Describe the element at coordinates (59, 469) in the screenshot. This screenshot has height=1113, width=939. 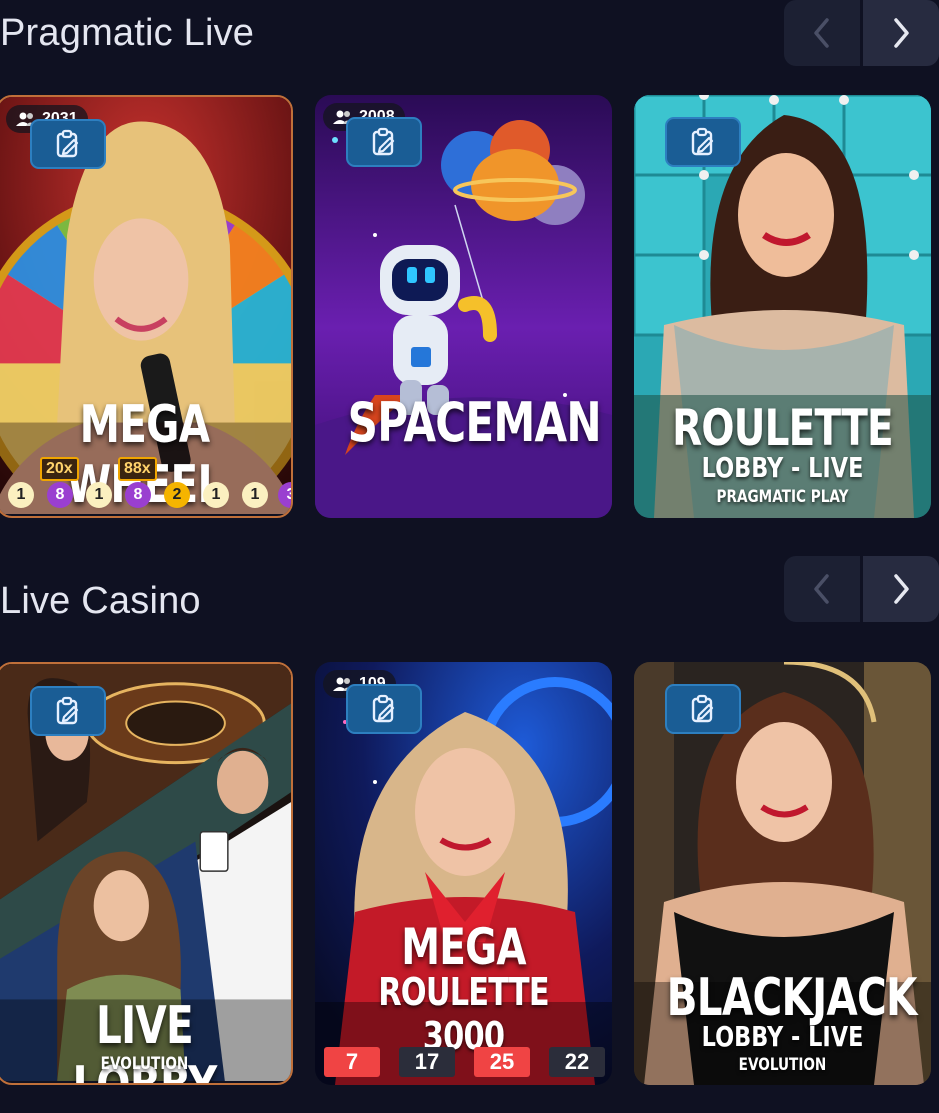
I see `multiplier-badge: 20x` at that location.